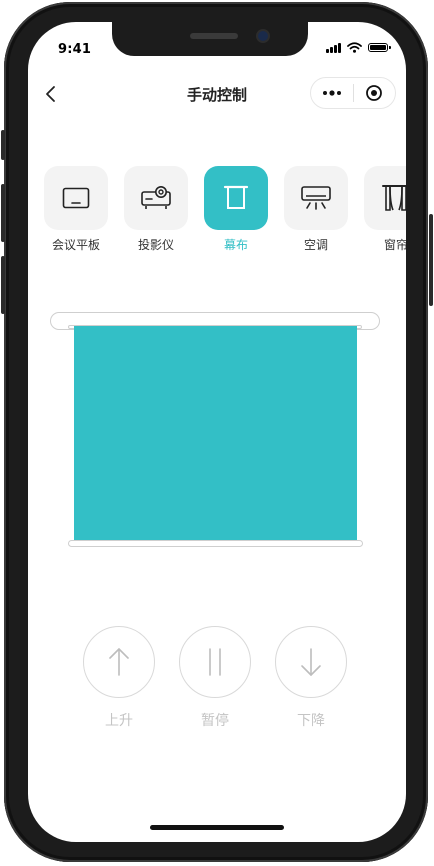 This screenshot has height=866, width=434. Describe the element at coordinates (379, 47) in the screenshot. I see `battery-icon` at that location.